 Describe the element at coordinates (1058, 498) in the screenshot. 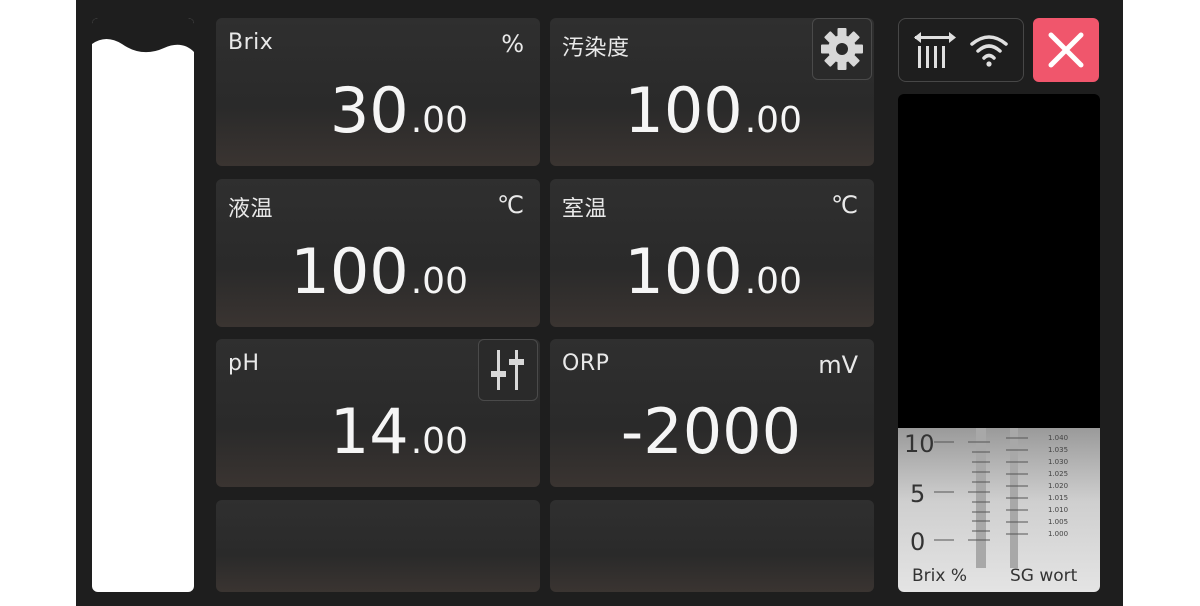

I see `sg-tick-label: 1.015` at that location.